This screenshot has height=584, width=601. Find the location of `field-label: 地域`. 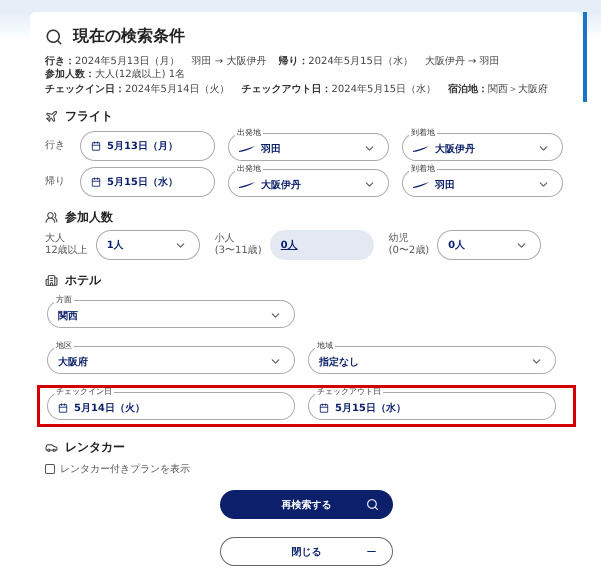

field-label: 地域 is located at coordinates (325, 346).